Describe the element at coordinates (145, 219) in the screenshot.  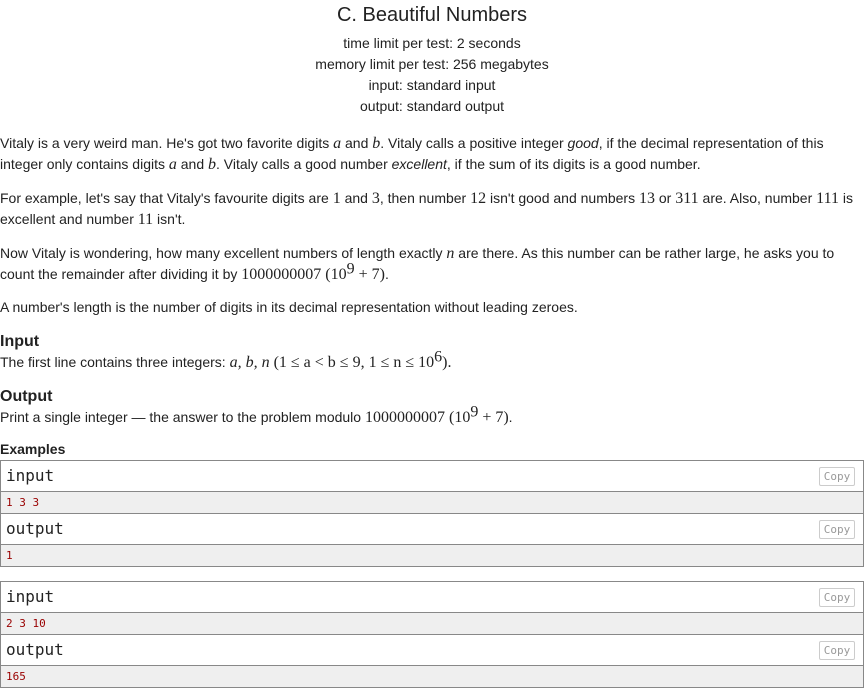
I see `math-number: 11` at that location.